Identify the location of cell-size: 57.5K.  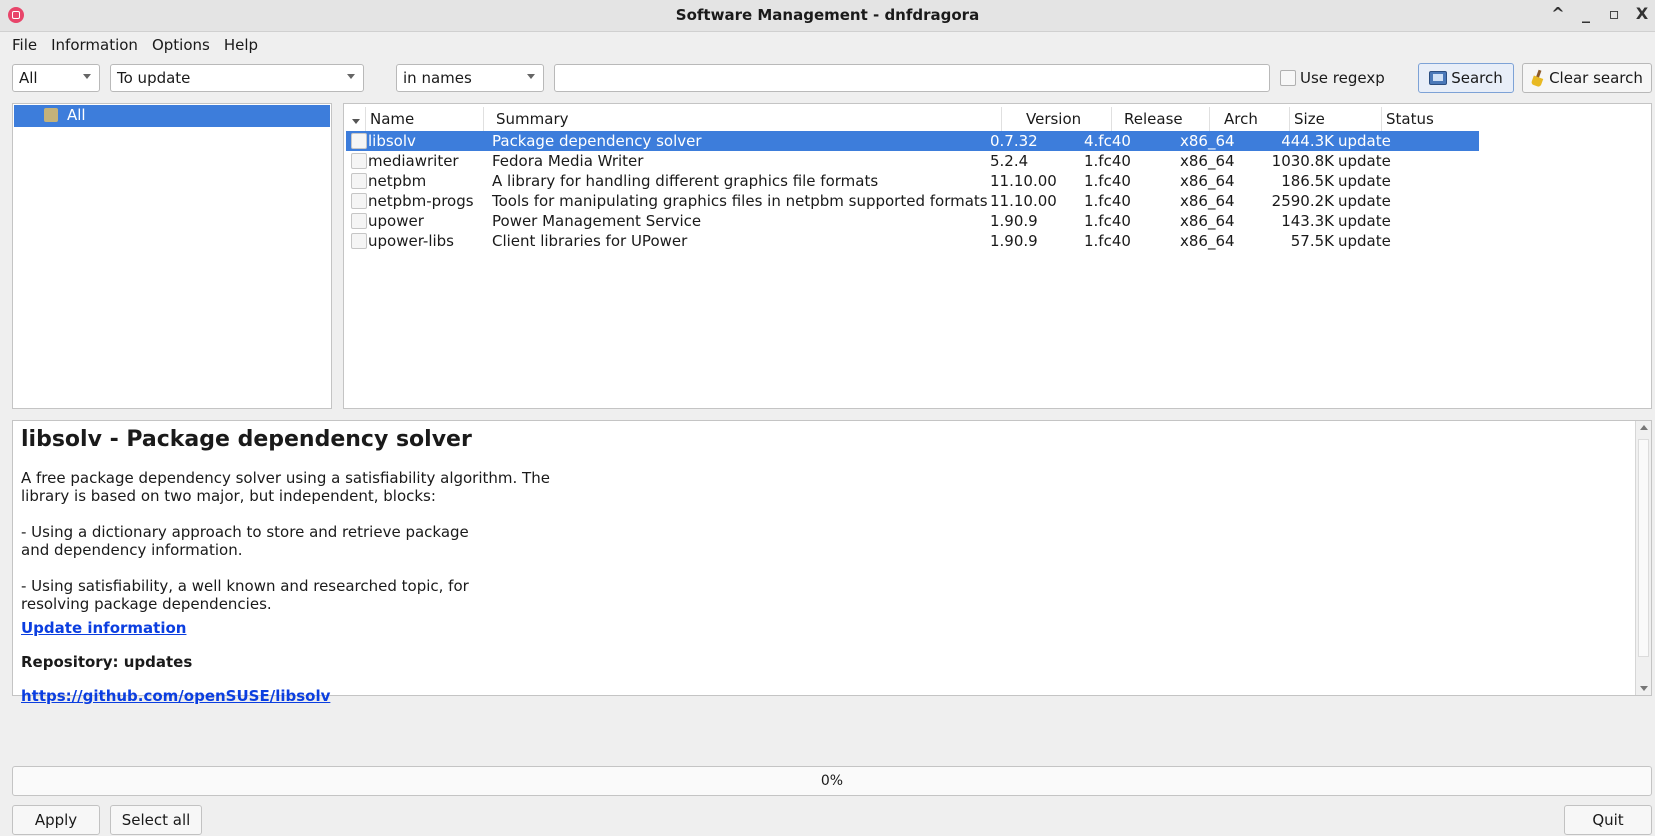
(1312, 241).